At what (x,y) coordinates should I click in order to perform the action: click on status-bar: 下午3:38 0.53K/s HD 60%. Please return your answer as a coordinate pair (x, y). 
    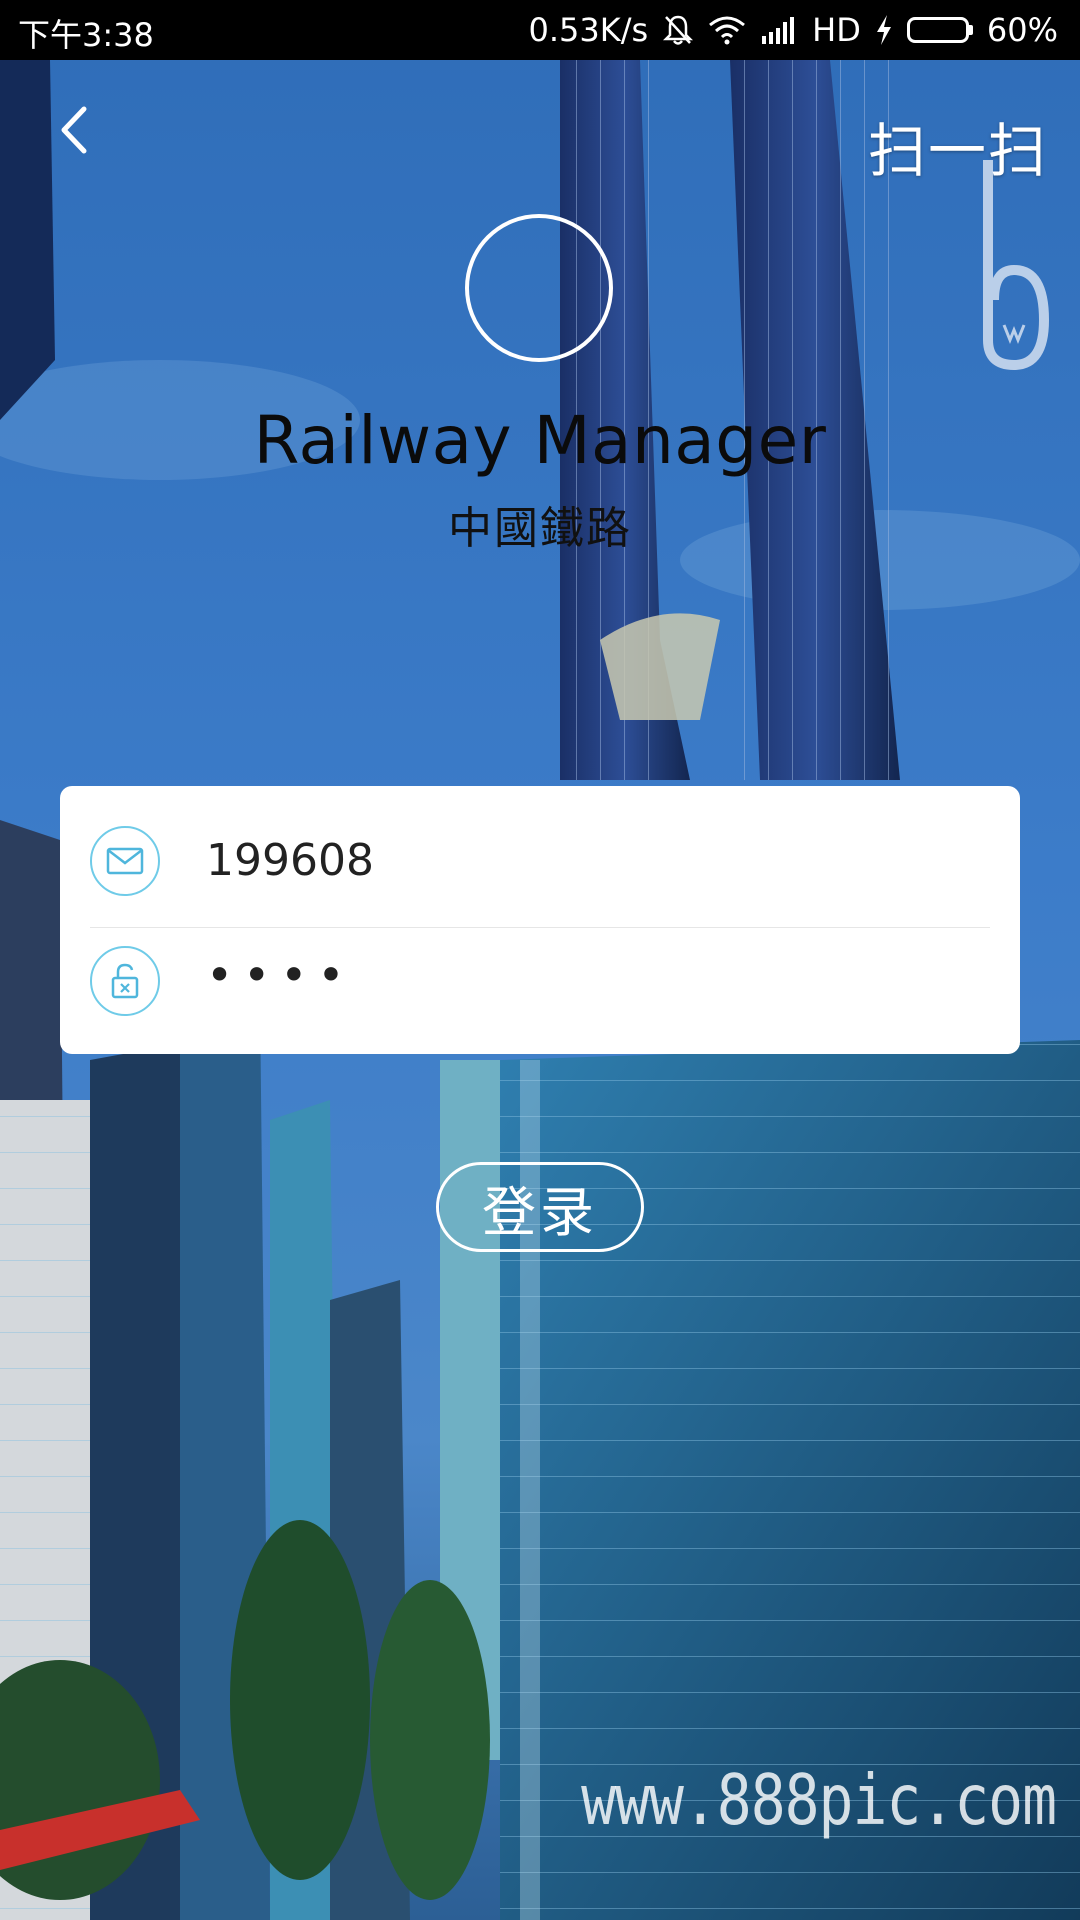
    Looking at the image, I should click on (540, 30).